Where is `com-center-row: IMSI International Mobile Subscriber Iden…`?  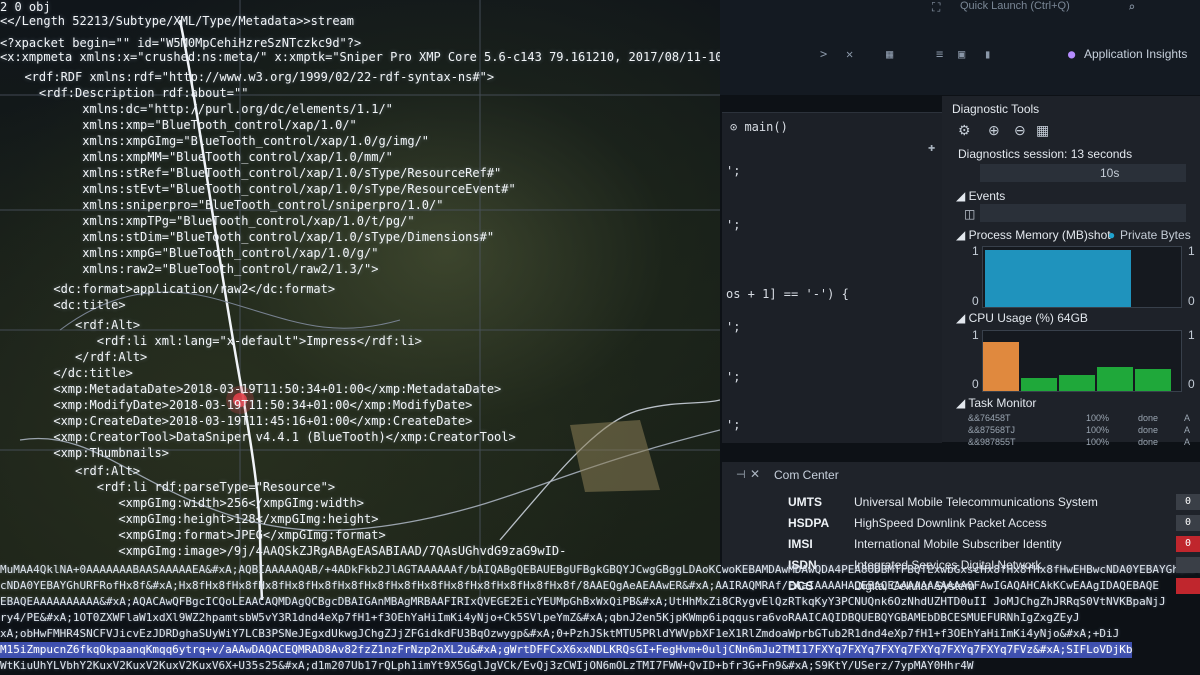 com-center-row: IMSI International Mobile Subscriber Iden… is located at coordinates (983, 544).